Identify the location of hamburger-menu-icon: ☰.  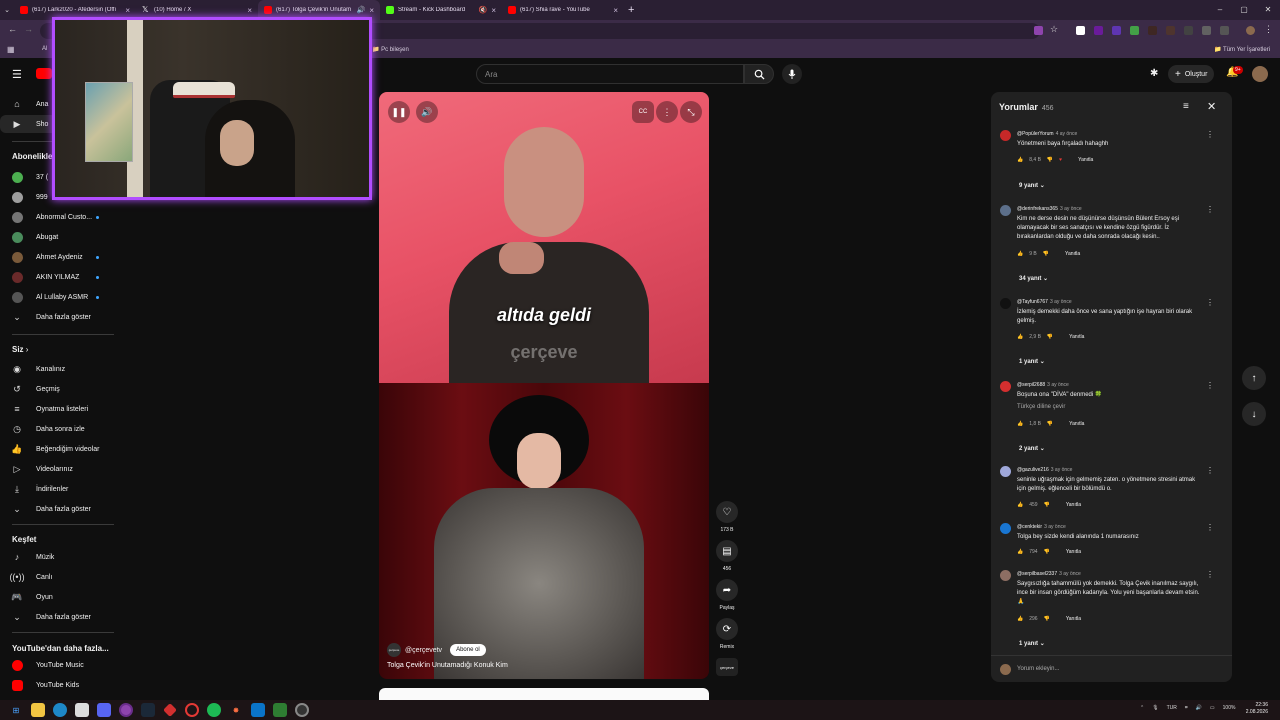
(17, 74).